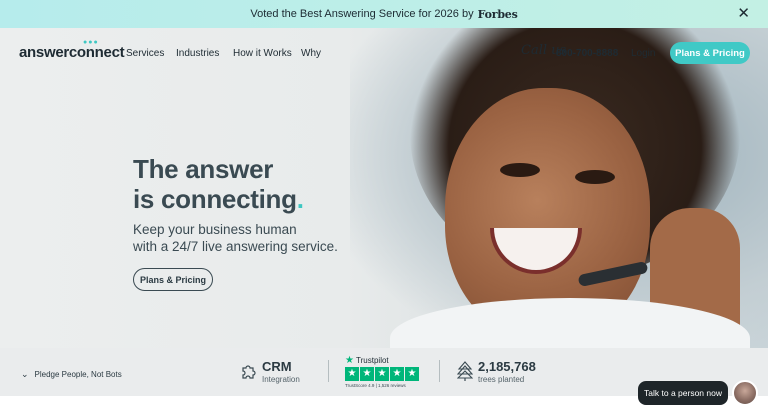 This screenshot has width=768, height=416. Describe the element at coordinates (643, 53) in the screenshot. I see `login-link: Login` at that location.